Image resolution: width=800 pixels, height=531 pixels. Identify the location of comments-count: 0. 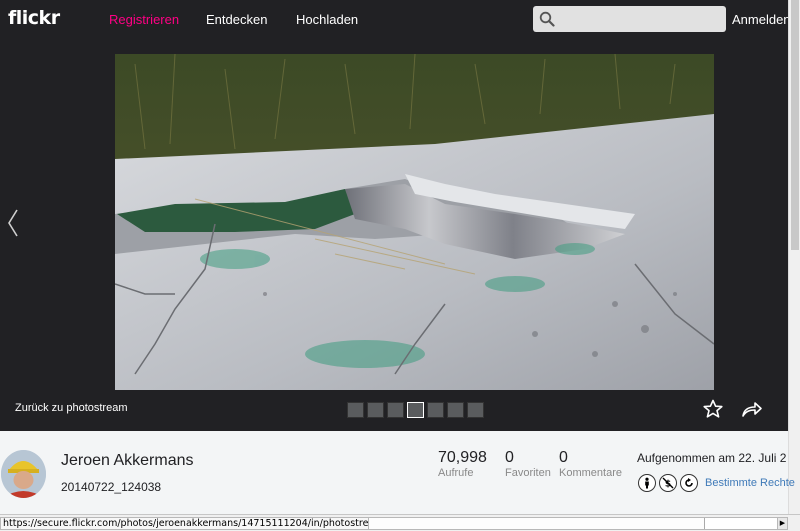
(563, 457).